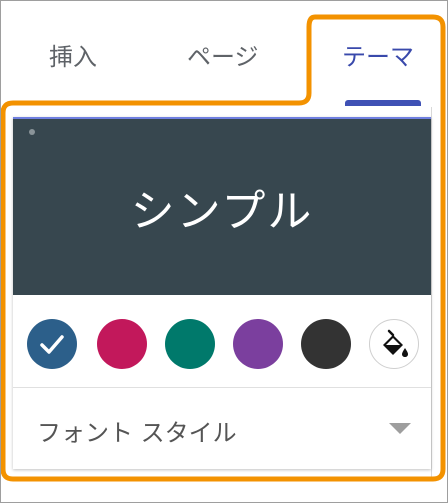 This screenshot has width=448, height=504. I want to click on sidebar-divider, so click(431, 292).